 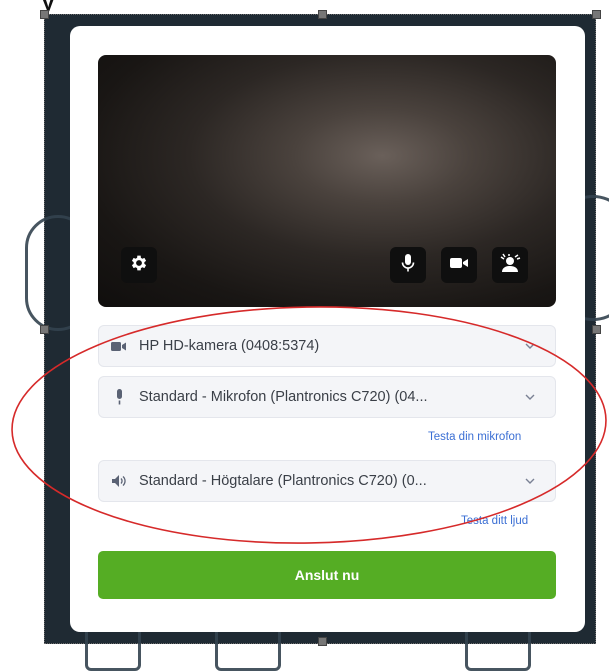 I want to click on connect-now-button: Anslut nu, so click(x=327, y=575).